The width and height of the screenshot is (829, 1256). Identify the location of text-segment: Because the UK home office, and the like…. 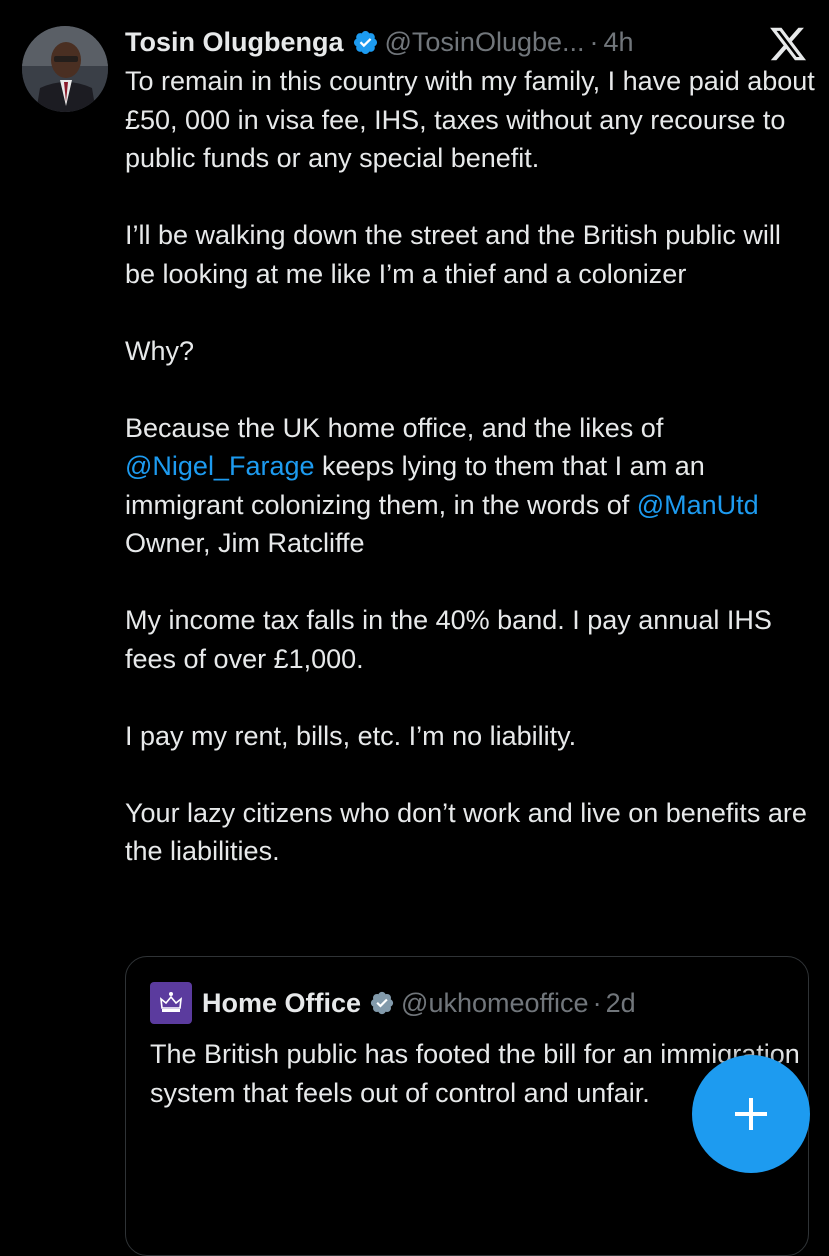
(394, 427).